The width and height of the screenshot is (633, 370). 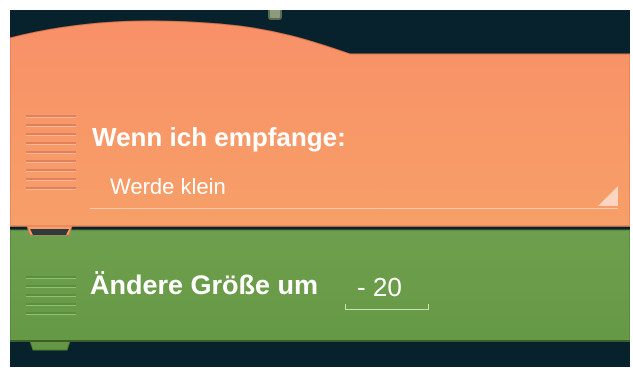 I want to click on message-dropdown-value: Werde klein, so click(x=168, y=186).